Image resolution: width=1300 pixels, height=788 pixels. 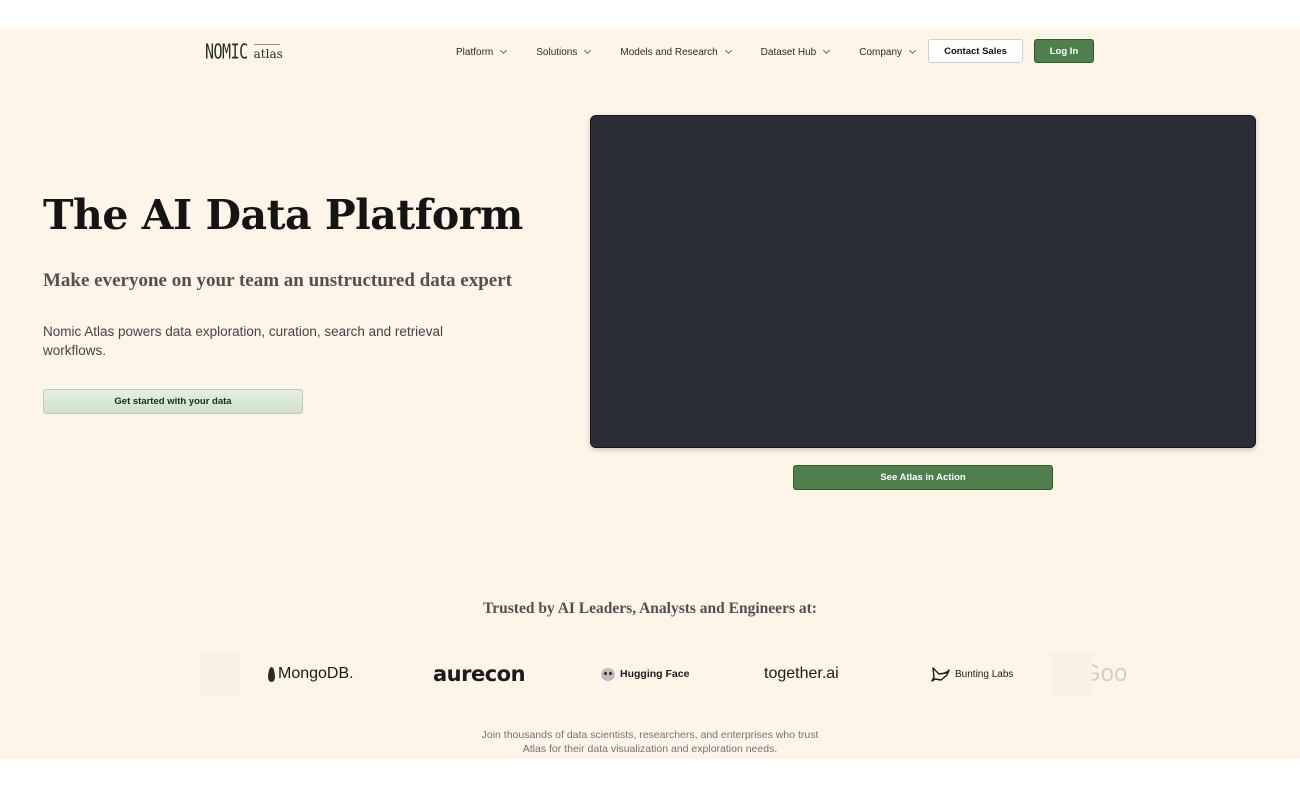 I want to click on logo-nomic-text: NOMIC, so click(x=226, y=52).